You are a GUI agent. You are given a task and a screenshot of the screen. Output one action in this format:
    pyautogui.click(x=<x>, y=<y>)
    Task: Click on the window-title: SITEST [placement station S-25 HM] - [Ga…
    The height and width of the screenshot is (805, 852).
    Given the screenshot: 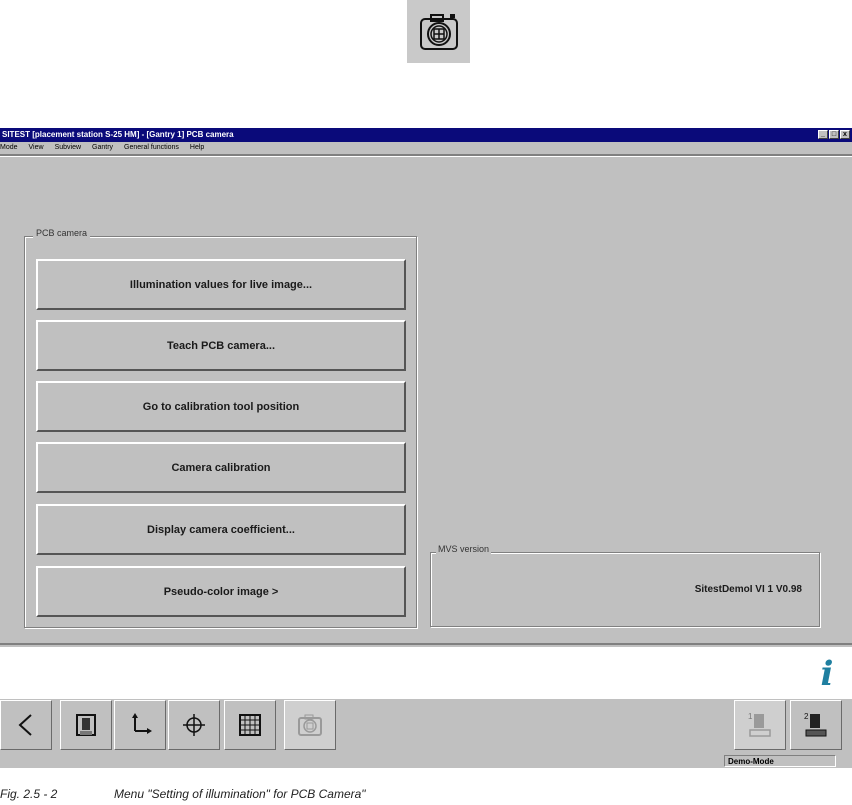 What is the action you would take?
    pyautogui.click(x=118, y=134)
    